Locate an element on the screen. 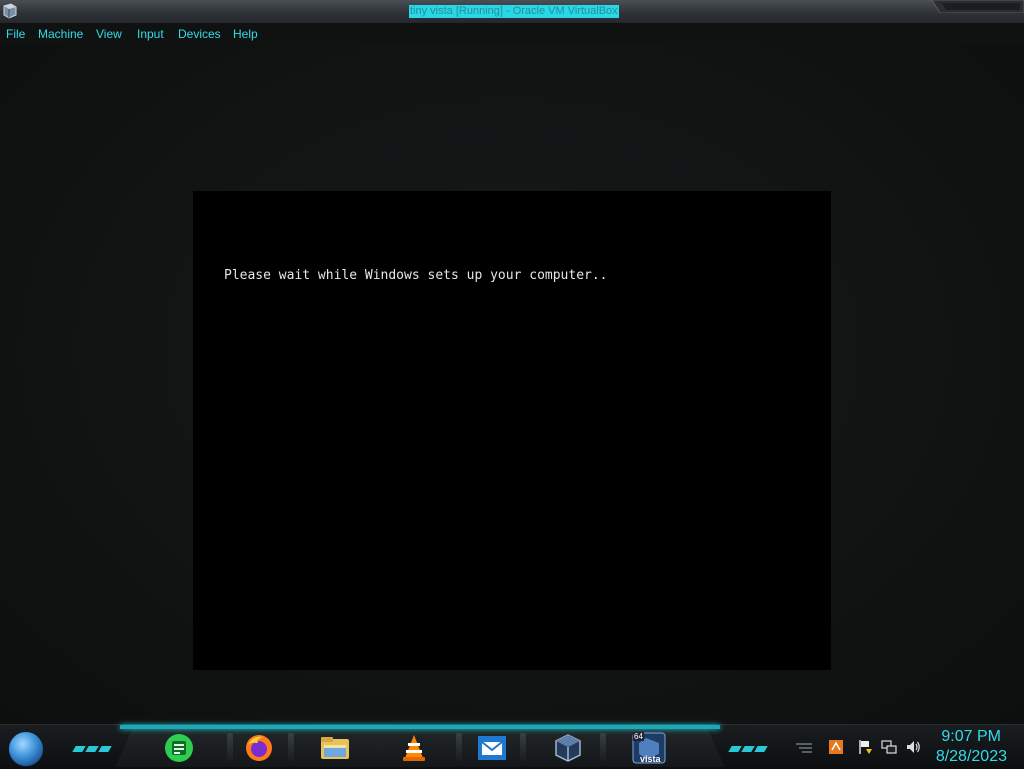  menu-devices: Devices is located at coordinates (199, 34).